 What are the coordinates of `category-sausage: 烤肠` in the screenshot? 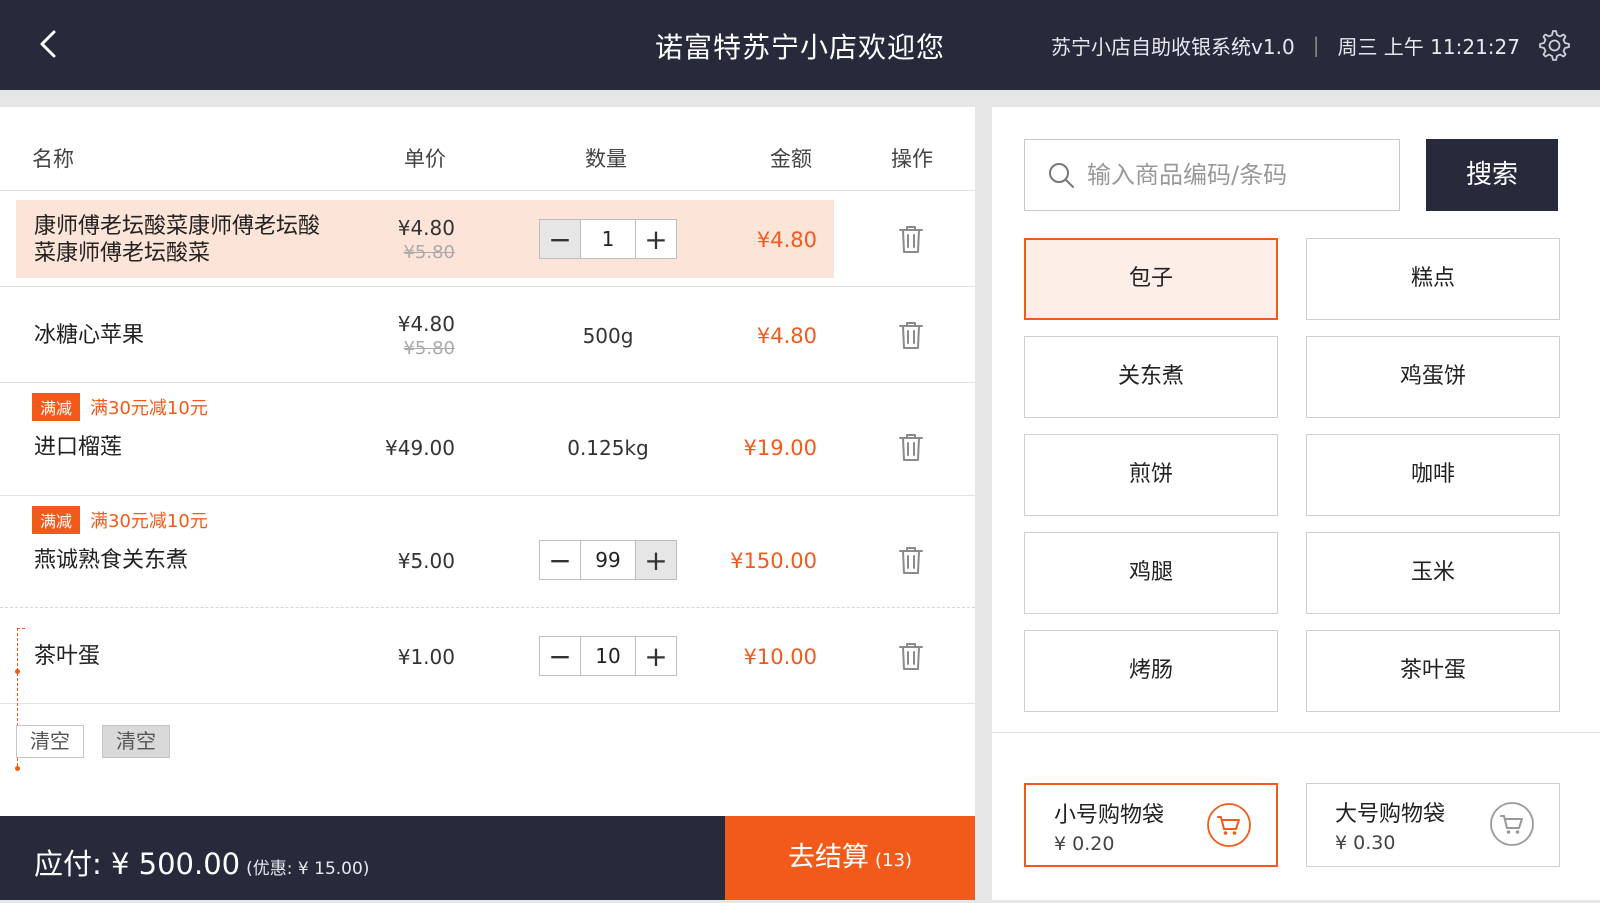 It's located at (1151, 671).